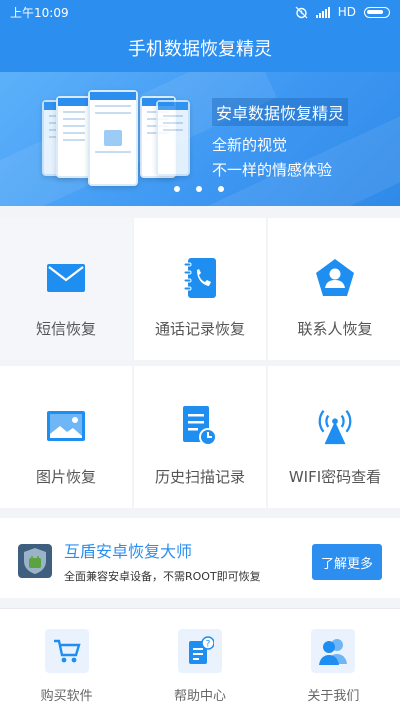  I want to click on feature-label: 通话记录恢复, so click(199, 329).